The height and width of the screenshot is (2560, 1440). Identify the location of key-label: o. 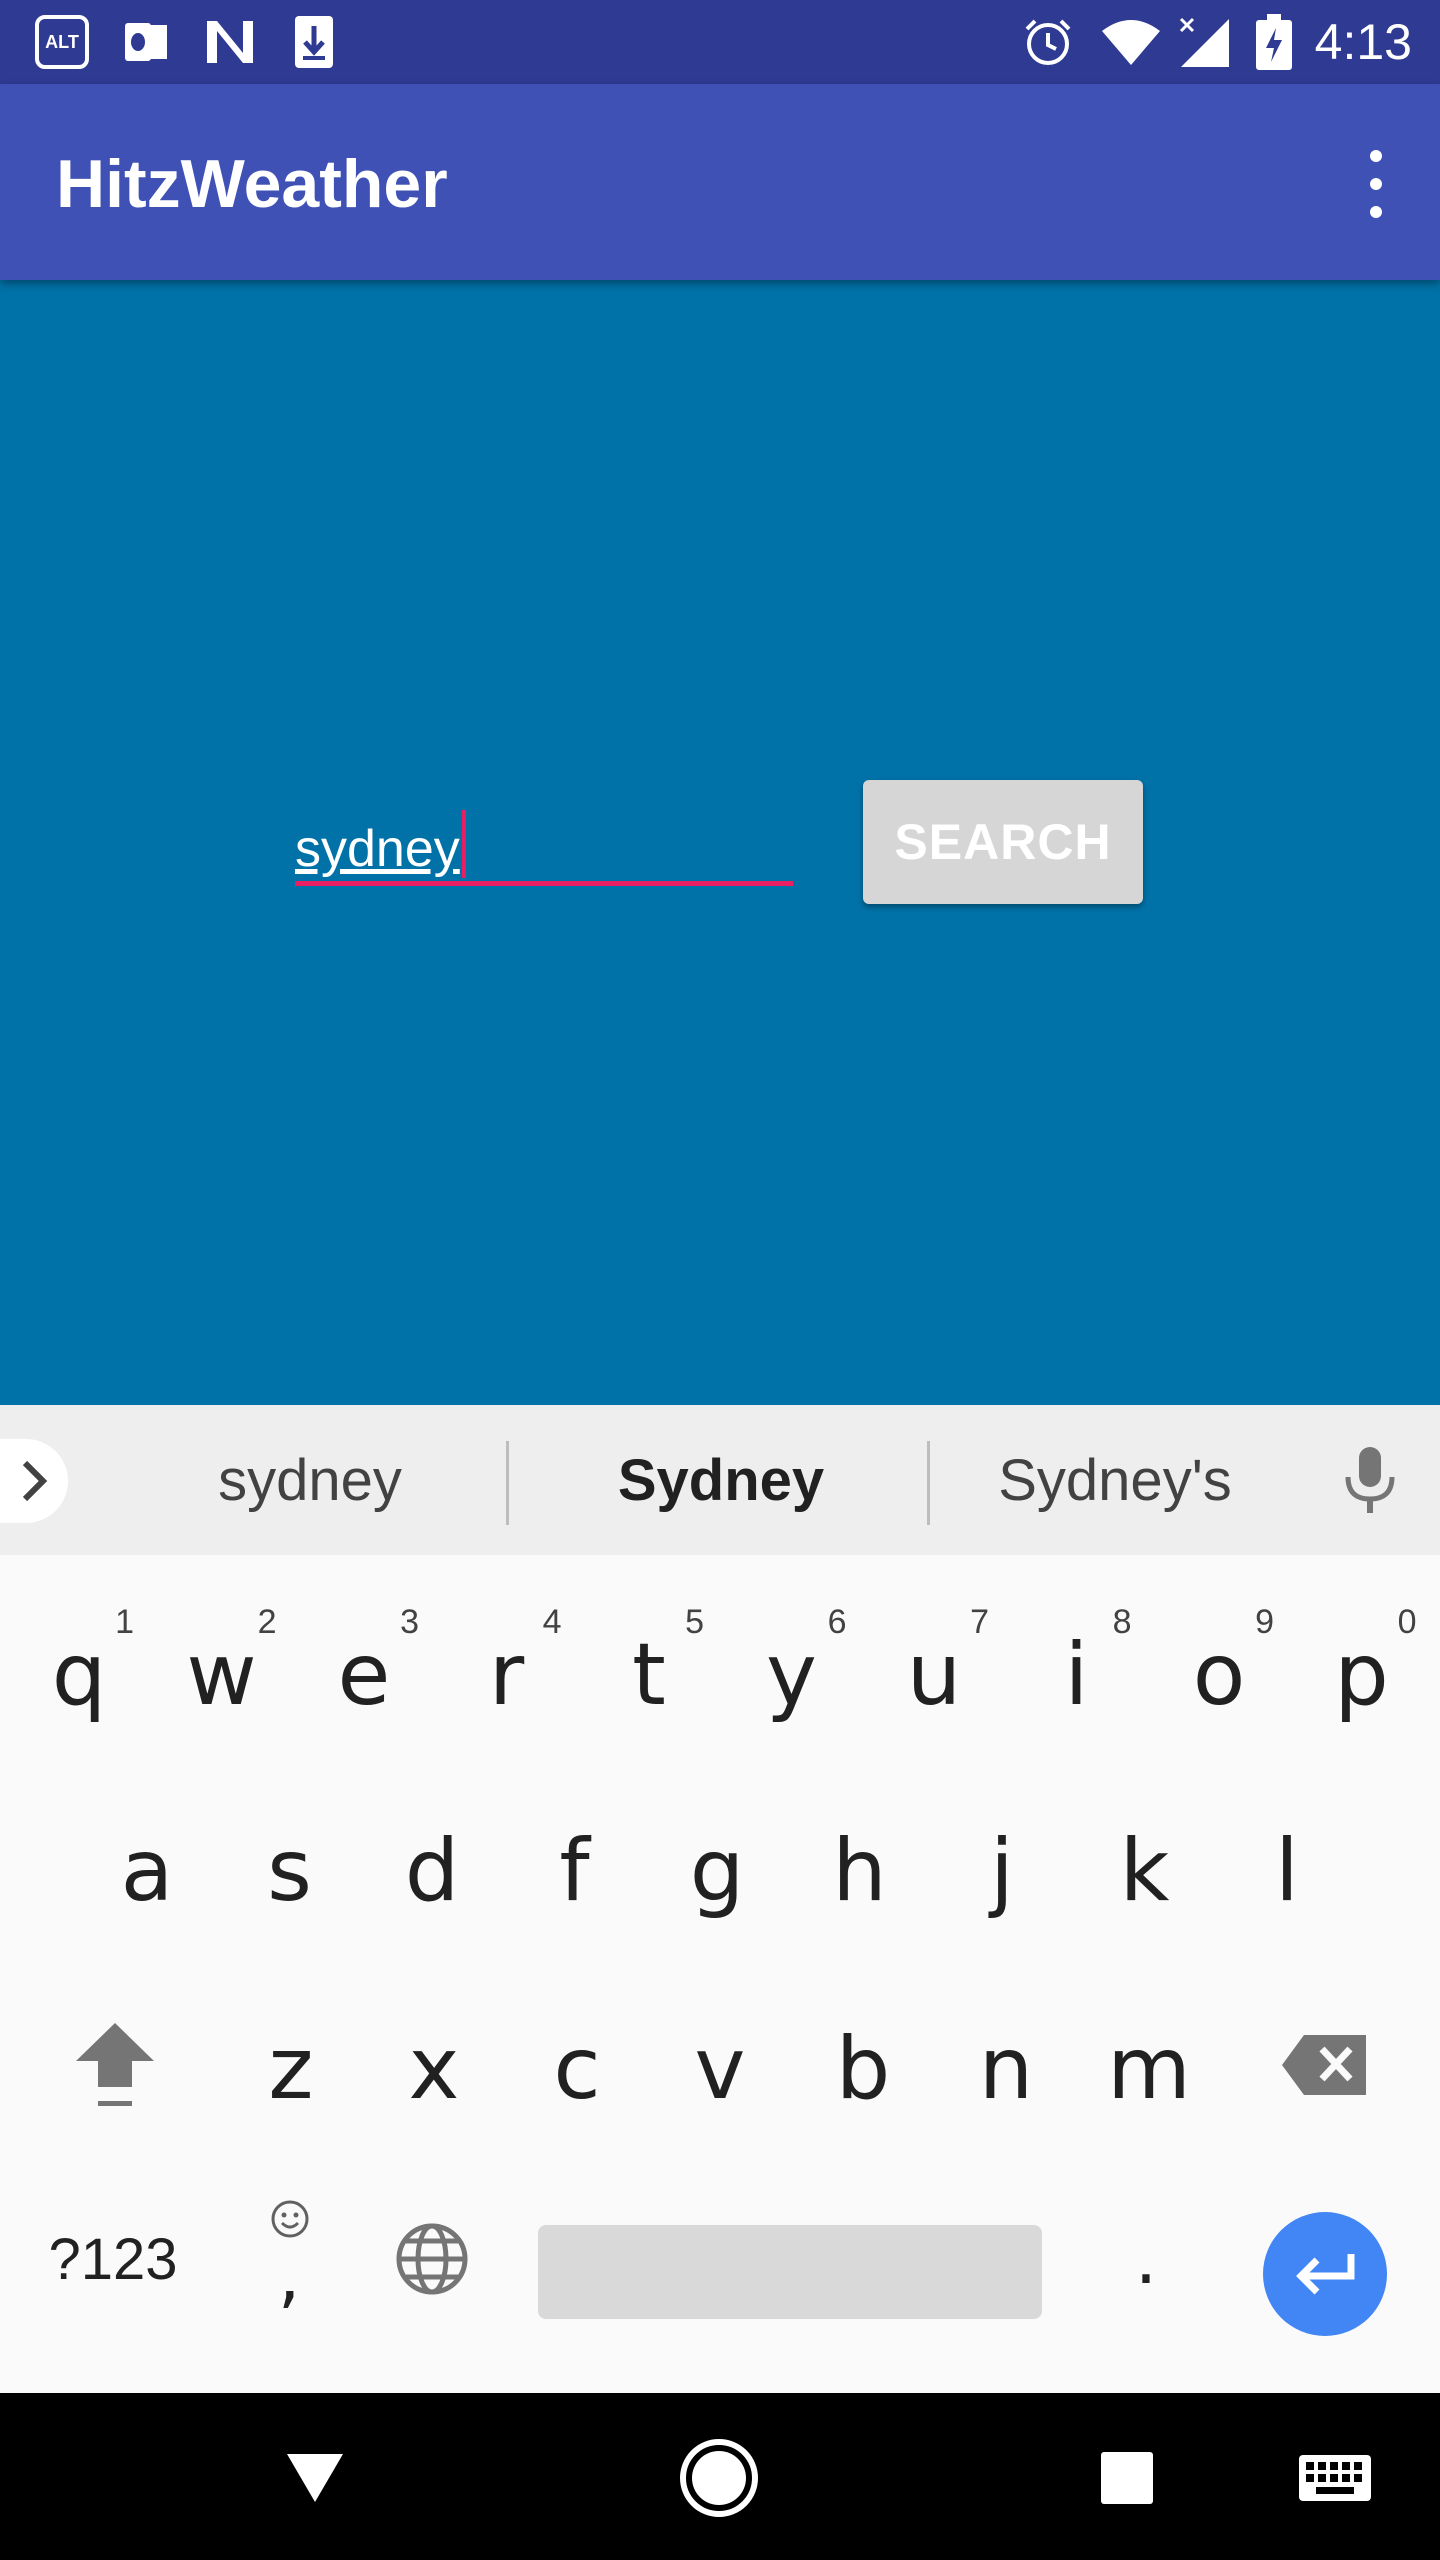
(1219, 1675).